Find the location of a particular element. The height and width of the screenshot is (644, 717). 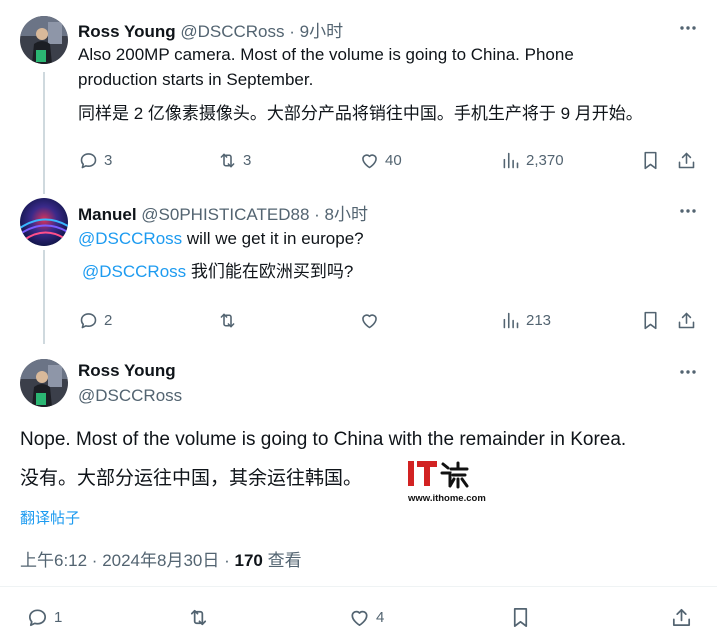

like-count: 40 is located at coordinates (393, 160).